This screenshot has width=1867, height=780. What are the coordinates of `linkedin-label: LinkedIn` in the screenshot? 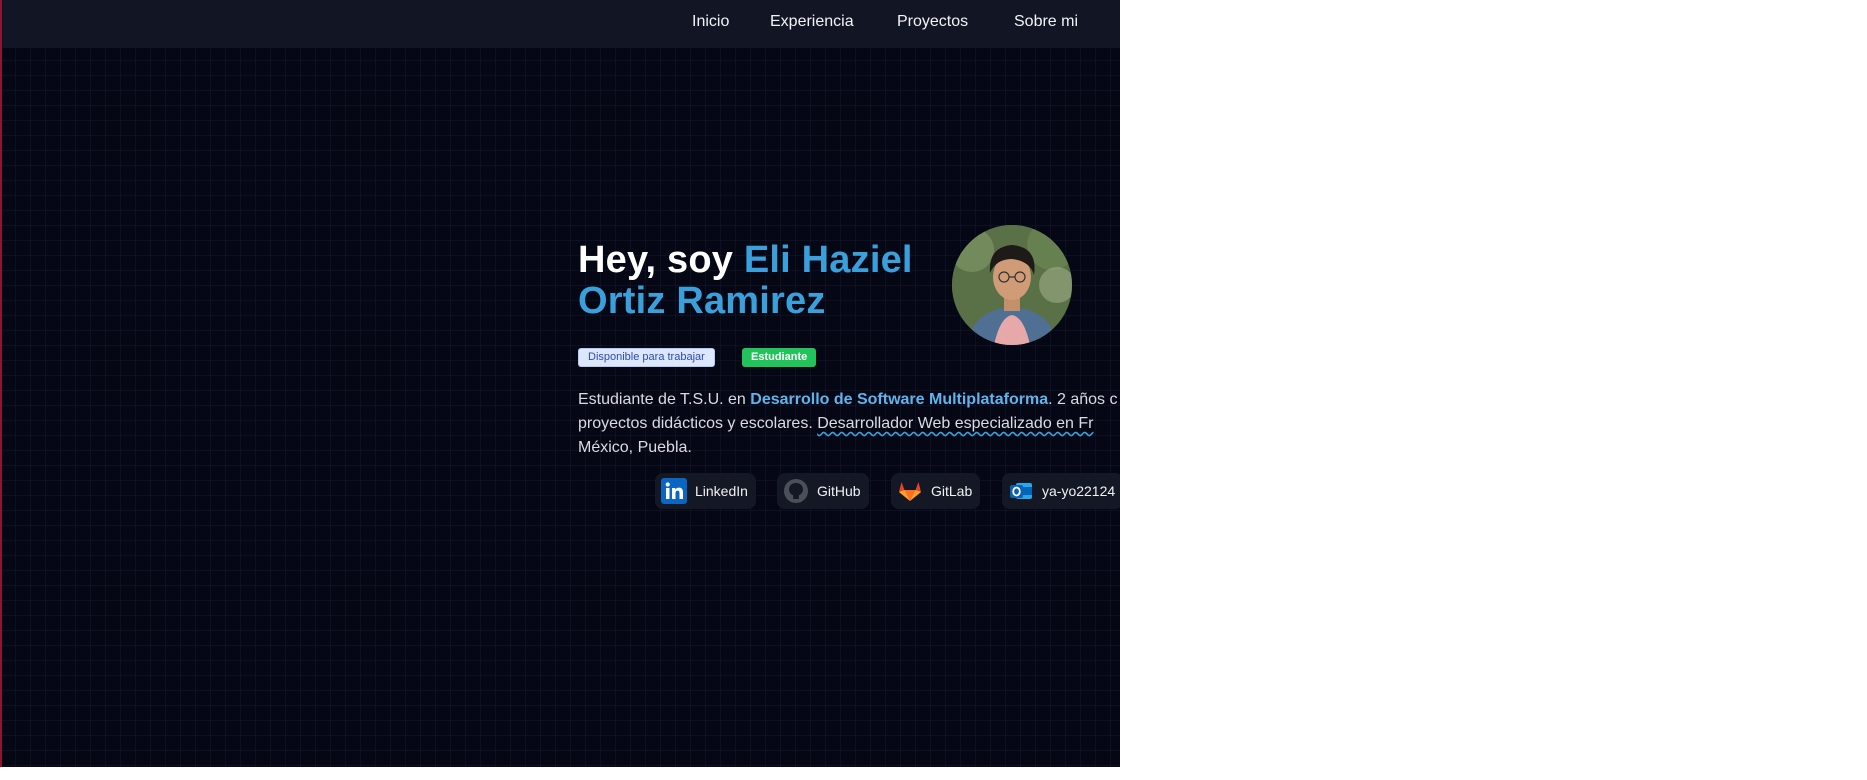 It's located at (721, 491).